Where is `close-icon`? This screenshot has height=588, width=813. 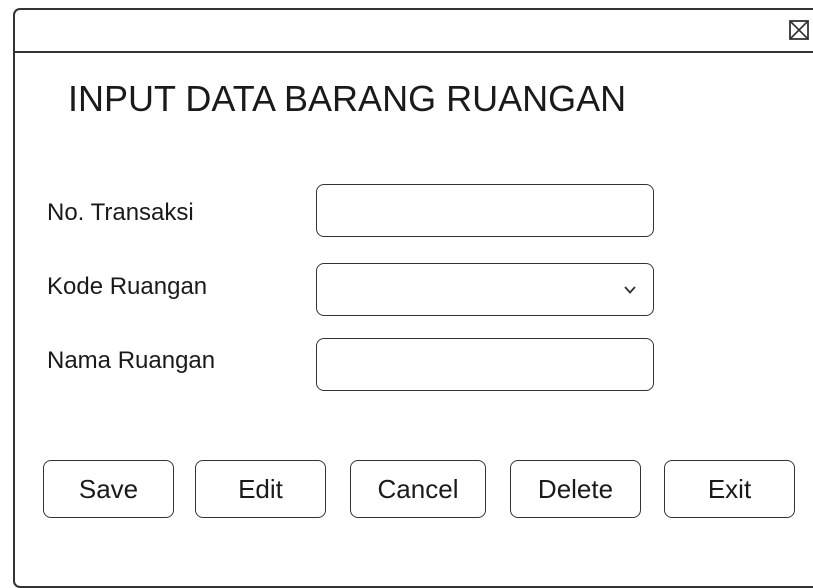
close-icon is located at coordinates (799, 30).